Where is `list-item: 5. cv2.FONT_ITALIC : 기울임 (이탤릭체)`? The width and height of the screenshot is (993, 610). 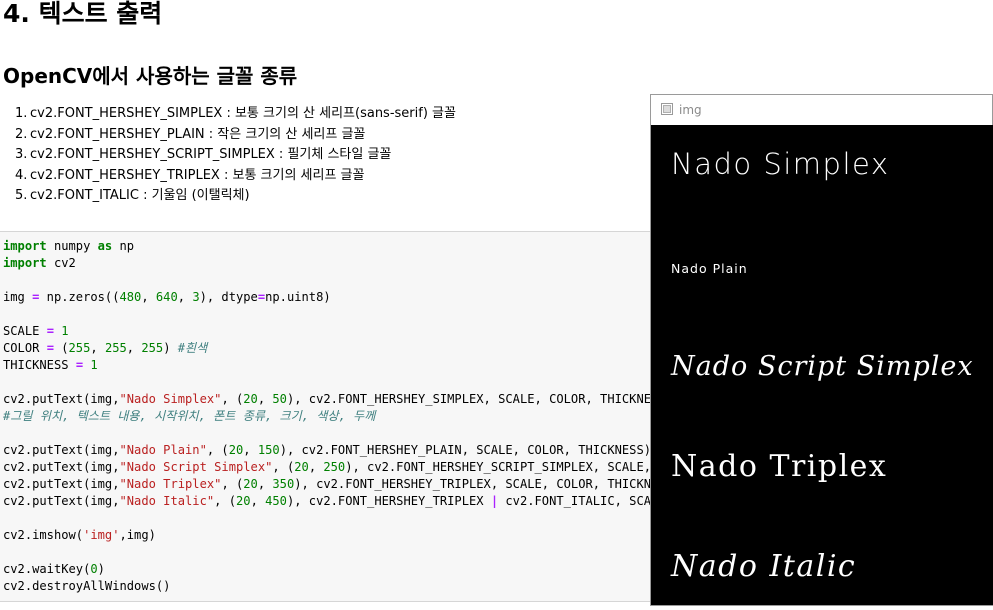
list-item: 5. cv2.FONT_ITALIC : 기울임 (이탤릭체) is located at coordinates (132, 195).